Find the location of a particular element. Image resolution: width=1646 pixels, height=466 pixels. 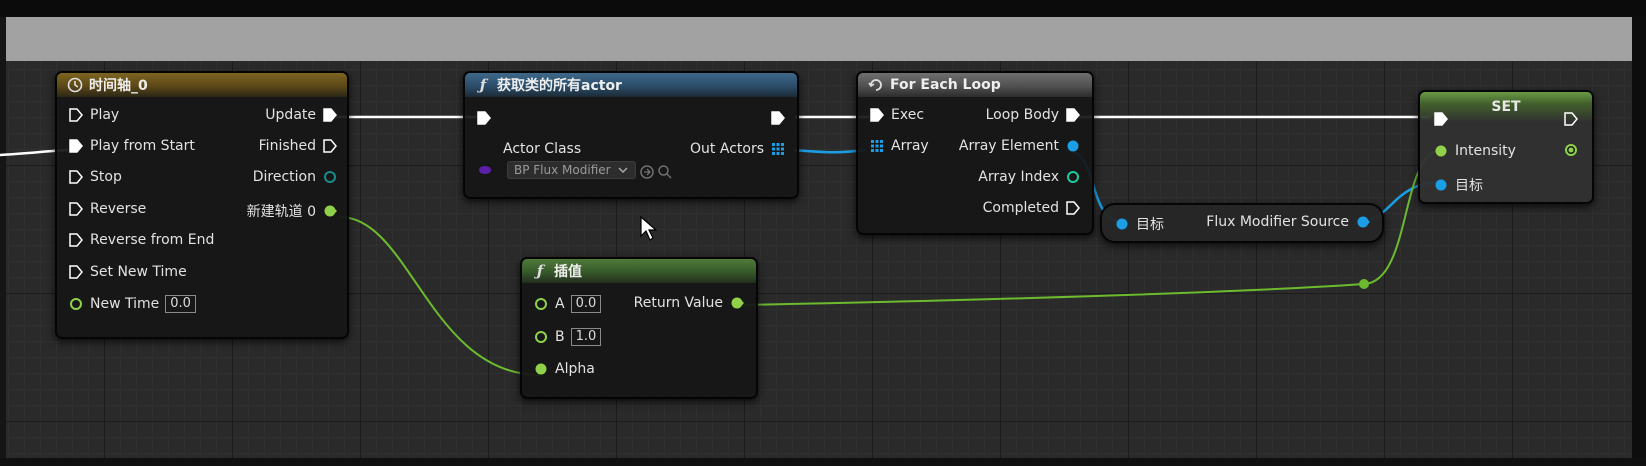

pin-completed: Completed is located at coordinates (1031, 208).